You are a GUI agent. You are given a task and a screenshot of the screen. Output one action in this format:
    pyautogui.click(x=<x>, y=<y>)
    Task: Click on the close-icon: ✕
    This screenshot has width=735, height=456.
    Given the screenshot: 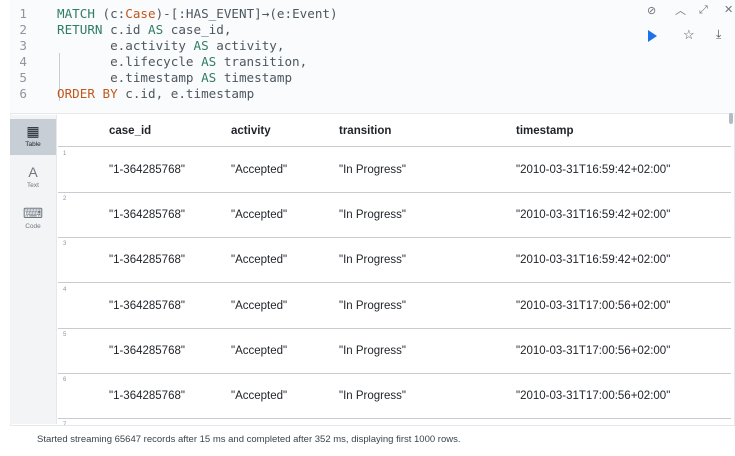 What is the action you would take?
    pyautogui.click(x=728, y=10)
    